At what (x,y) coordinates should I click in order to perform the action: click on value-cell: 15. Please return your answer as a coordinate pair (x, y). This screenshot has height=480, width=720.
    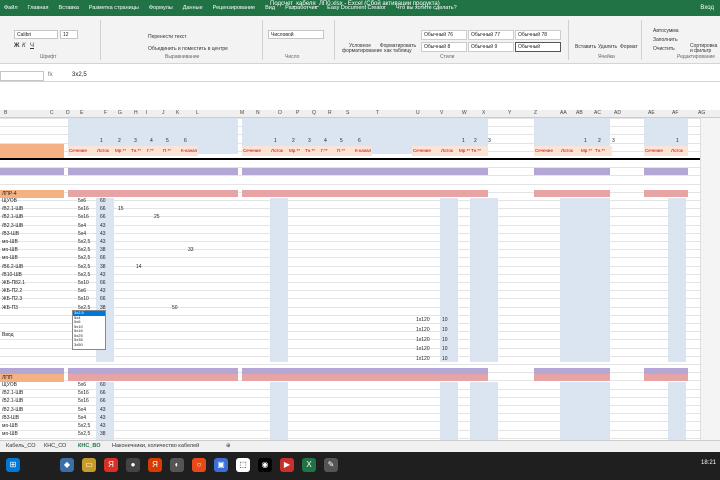
    Looking at the image, I should click on (121, 209).